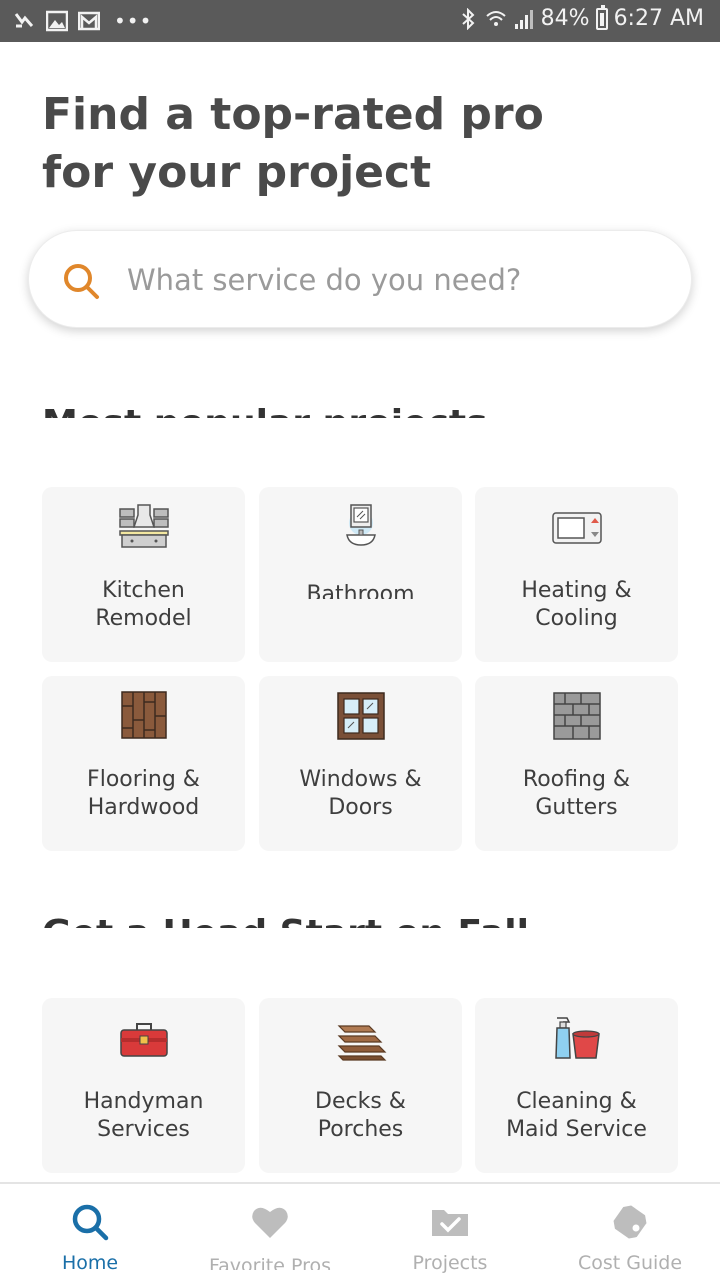 Image resolution: width=720 pixels, height=1280 pixels. I want to click on toolbox-icon, so click(144, 1040).